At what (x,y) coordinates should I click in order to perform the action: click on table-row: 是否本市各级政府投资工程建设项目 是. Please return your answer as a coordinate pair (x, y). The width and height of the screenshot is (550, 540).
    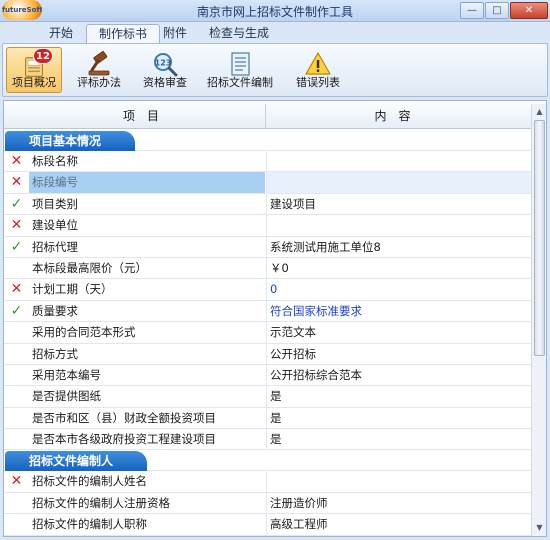
    Looking at the image, I should click on (267, 440).